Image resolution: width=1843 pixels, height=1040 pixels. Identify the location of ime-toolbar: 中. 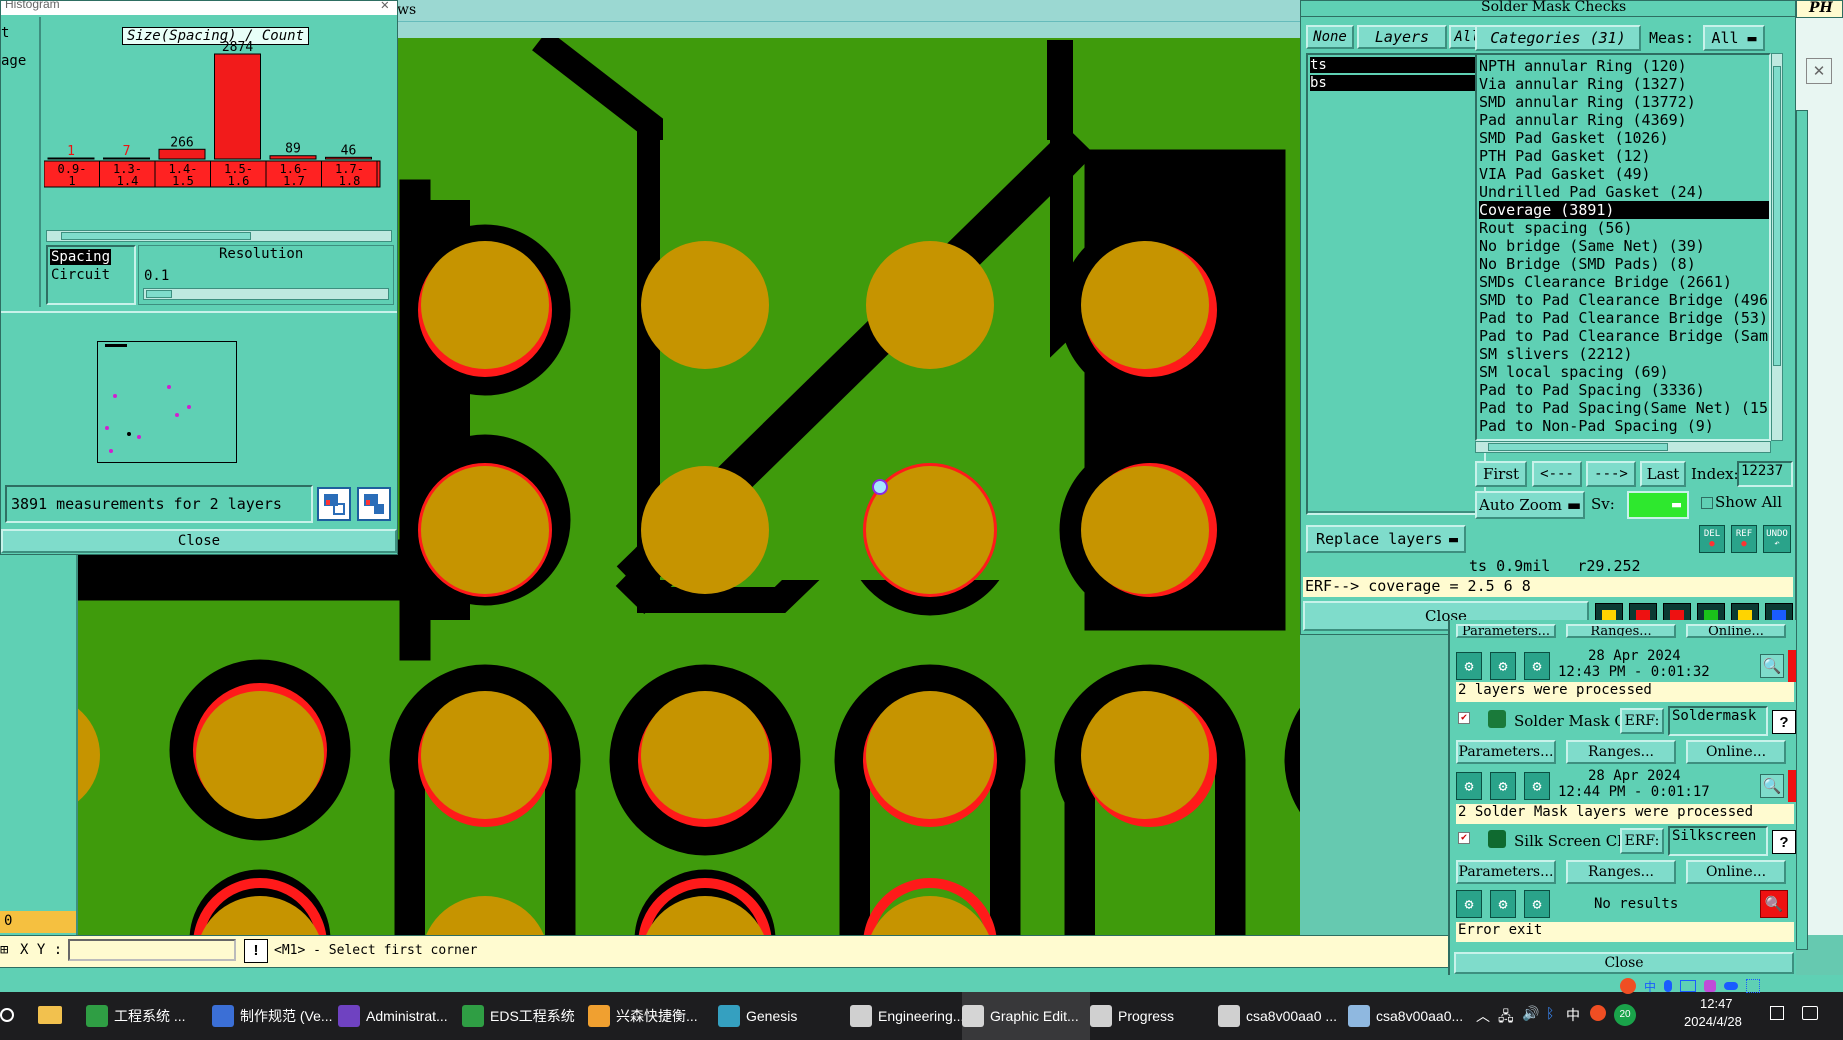
(1731, 986).